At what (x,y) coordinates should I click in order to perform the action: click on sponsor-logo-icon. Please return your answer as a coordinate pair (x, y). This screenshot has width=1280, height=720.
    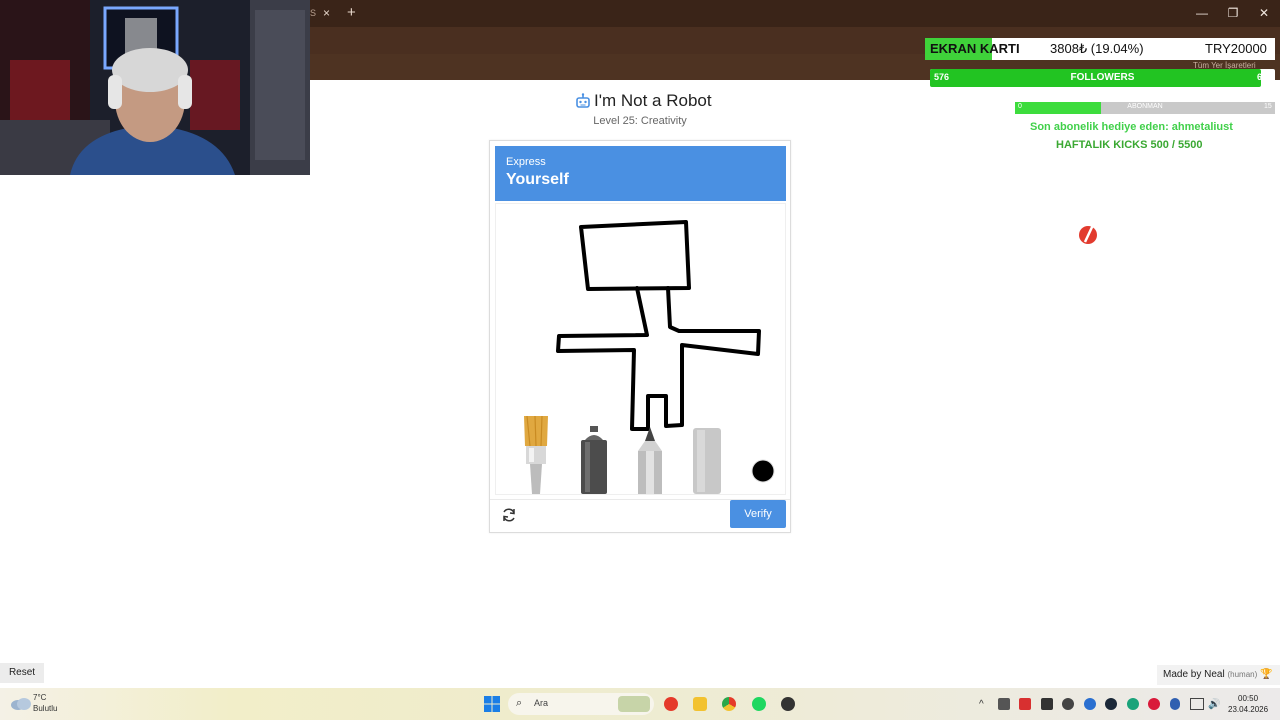
    Looking at the image, I should click on (1089, 236).